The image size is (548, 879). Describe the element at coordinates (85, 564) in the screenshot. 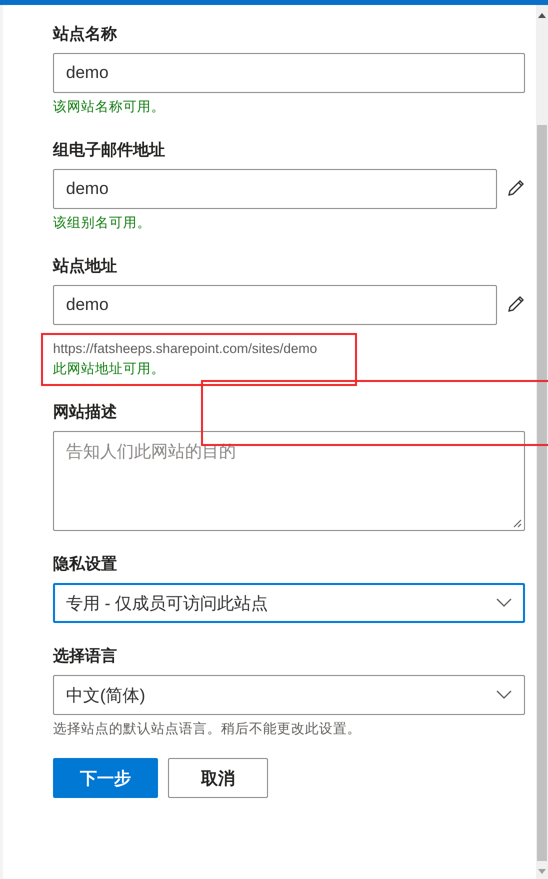

I see `field-label: 隐私设置` at that location.